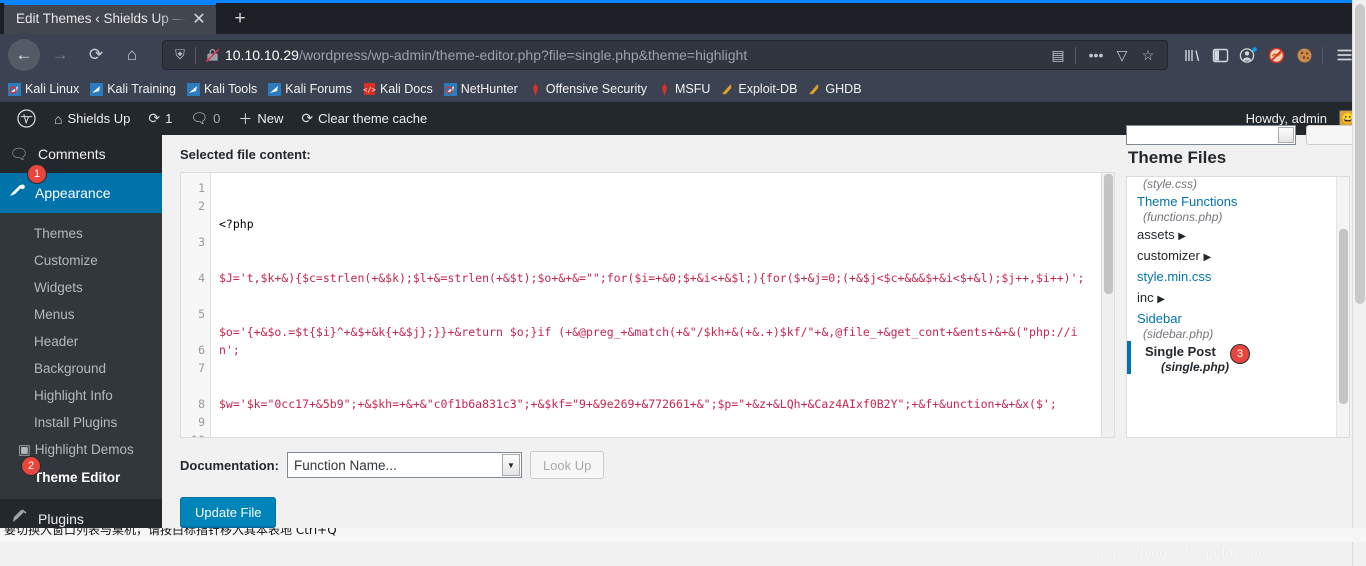 The width and height of the screenshot is (1366, 566). I want to click on new-content-menu: ＋ New, so click(260, 118).